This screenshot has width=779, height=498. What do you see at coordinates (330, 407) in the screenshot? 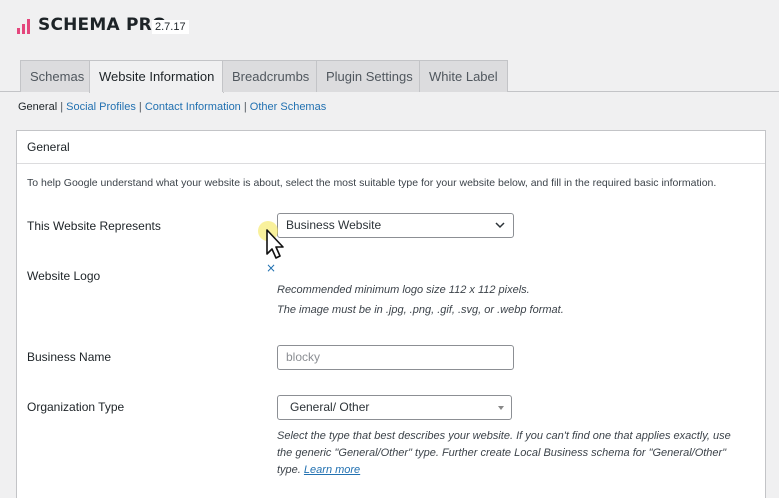
I see `organization-type-value: General/ Other` at bounding box center [330, 407].